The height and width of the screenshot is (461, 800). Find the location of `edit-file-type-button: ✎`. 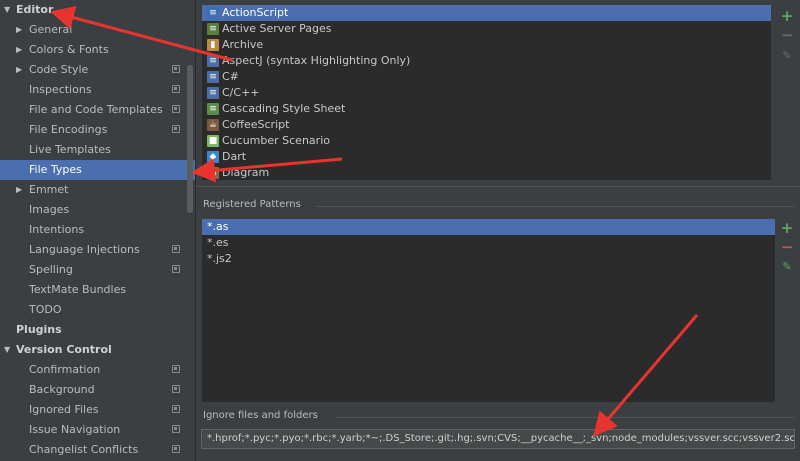

edit-file-type-button: ✎ is located at coordinates (787, 56).